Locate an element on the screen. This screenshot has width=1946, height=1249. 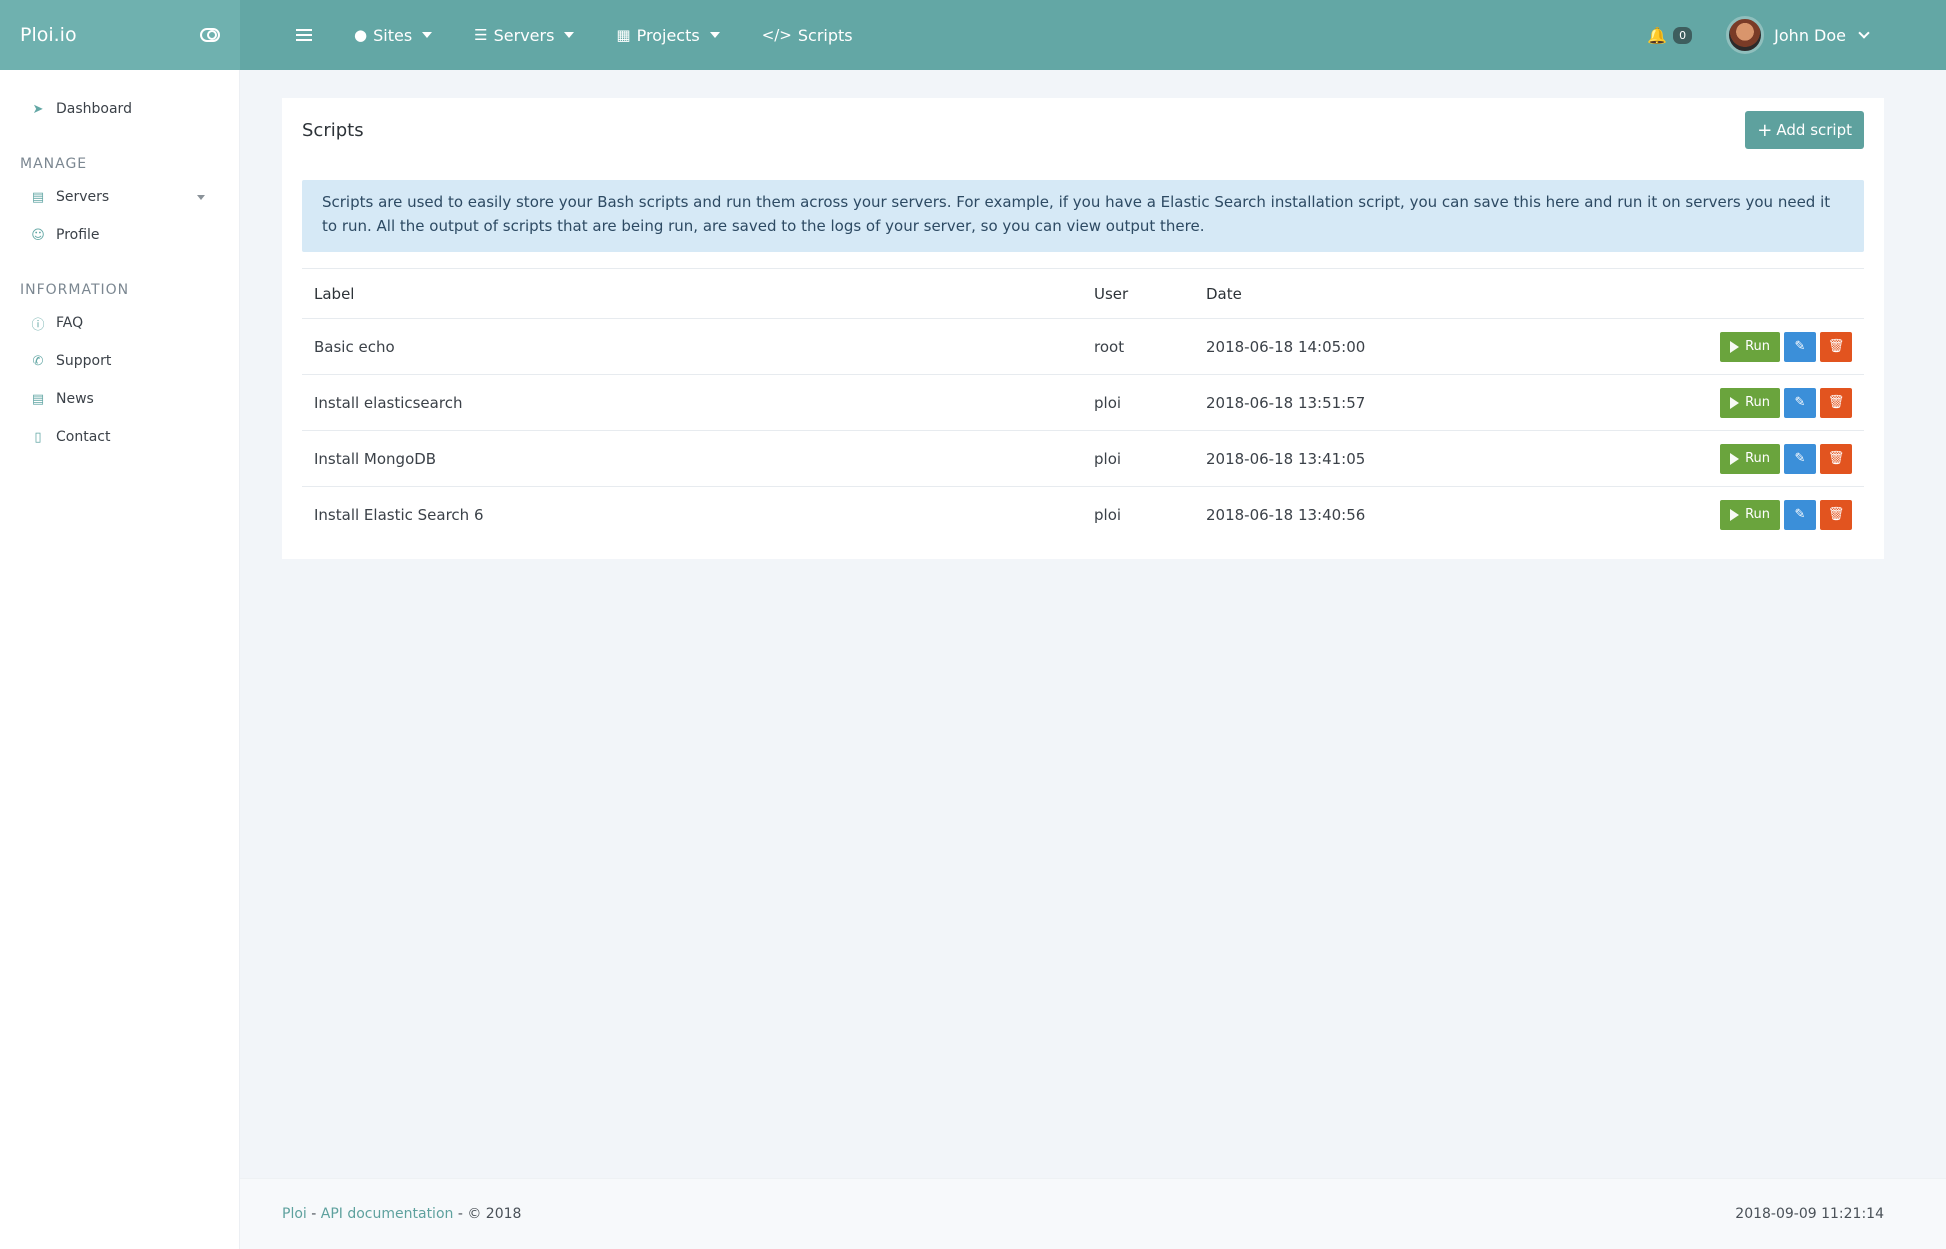
brand-logo: Ploi.io is located at coordinates (48, 35).